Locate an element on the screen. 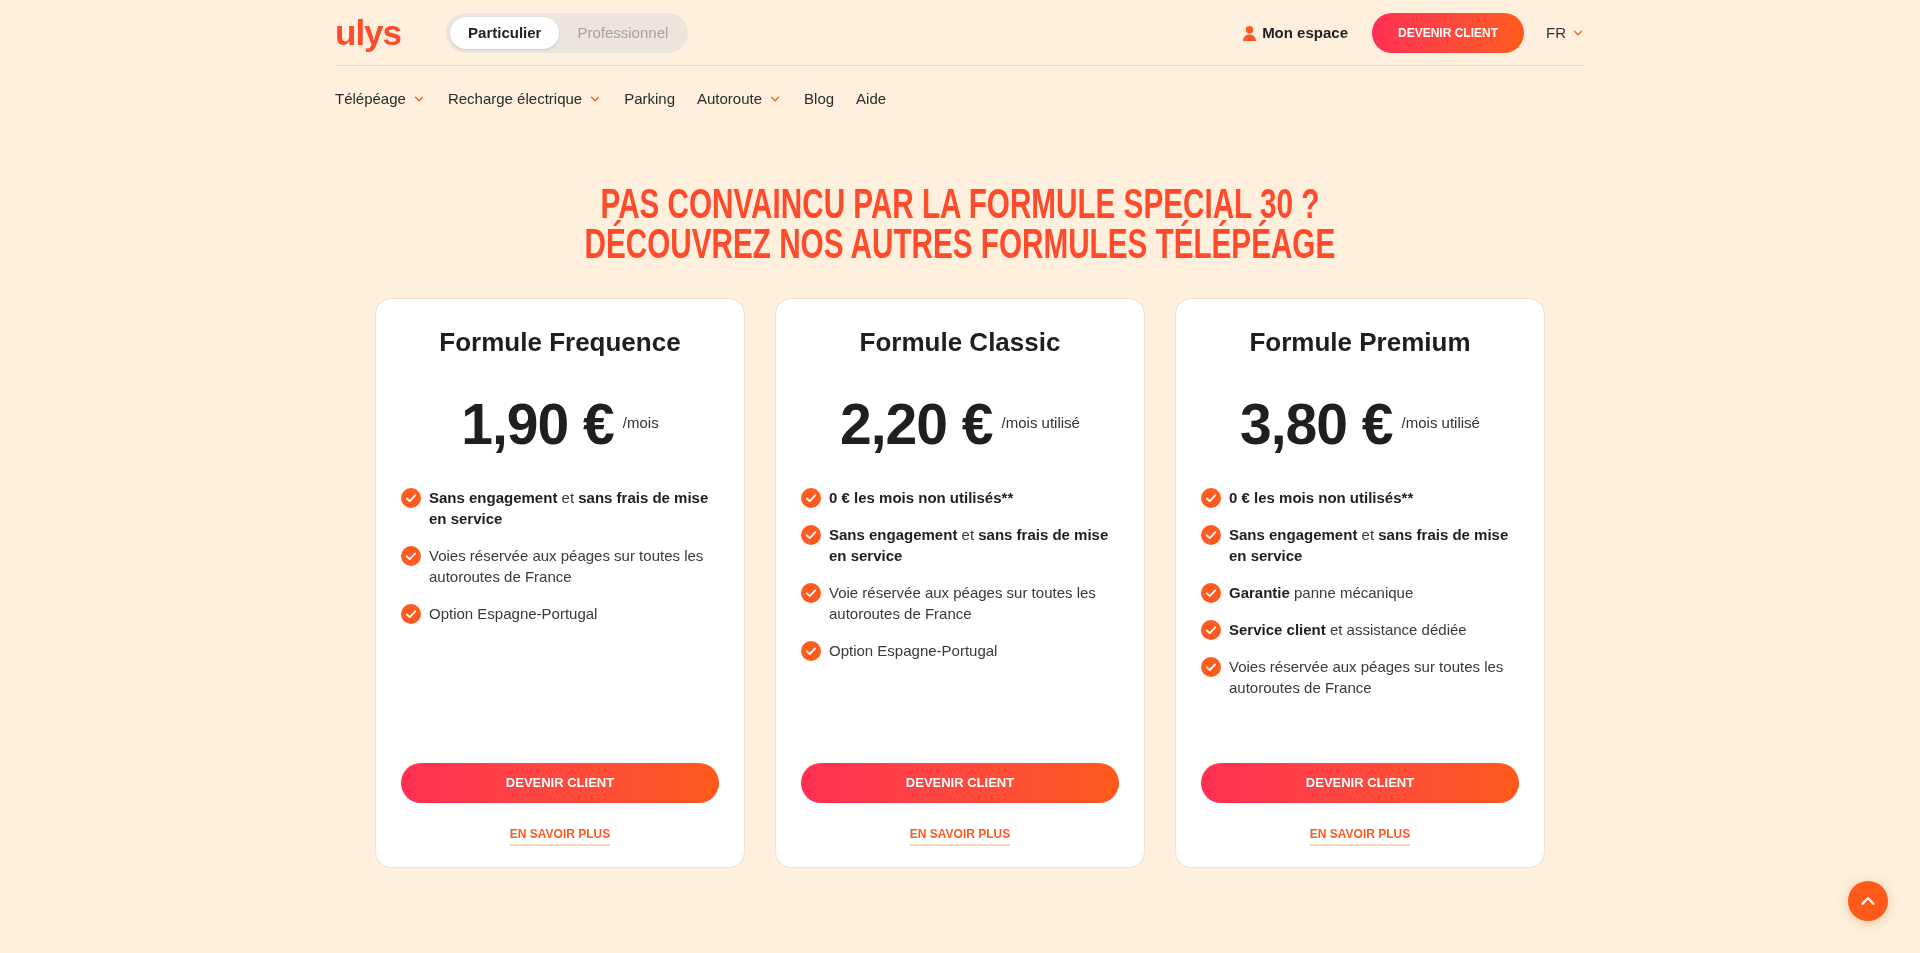 Image resolution: width=1920 pixels, height=953 pixels. feature-text: Service client et assistance dédiée is located at coordinates (1348, 630).